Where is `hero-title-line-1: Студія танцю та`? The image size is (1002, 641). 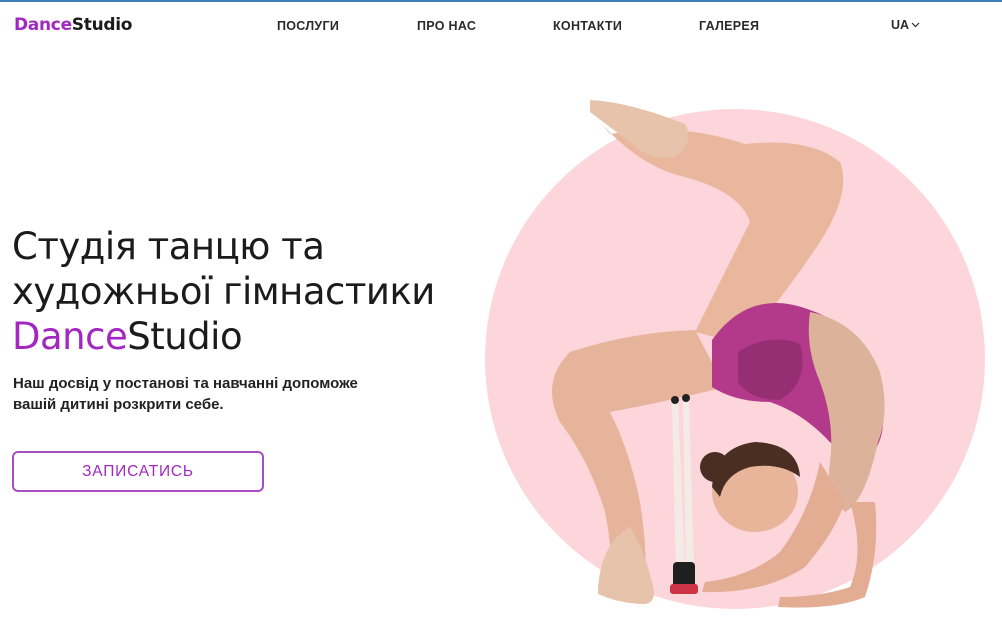
hero-title-line-1: Студія танцю та is located at coordinates (168, 246).